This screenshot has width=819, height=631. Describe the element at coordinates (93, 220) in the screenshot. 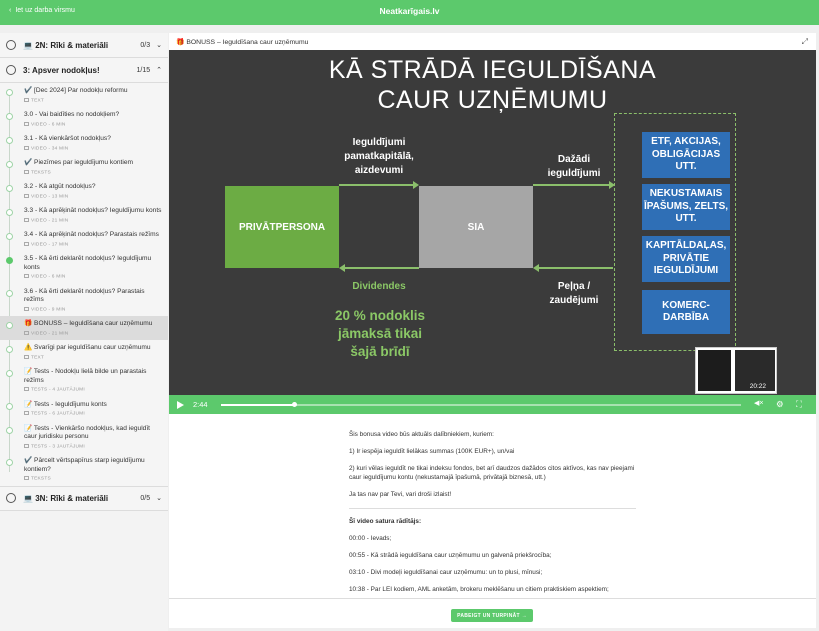

I see `lesson-meta: VIDEO - 21 MIN` at that location.